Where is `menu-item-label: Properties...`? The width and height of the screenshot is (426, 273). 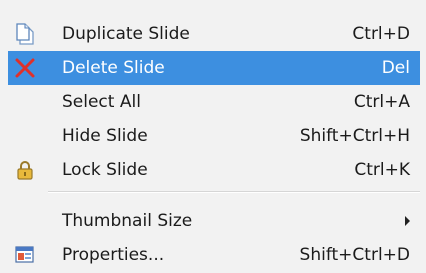
menu-item-label: Properties... is located at coordinates (113, 255).